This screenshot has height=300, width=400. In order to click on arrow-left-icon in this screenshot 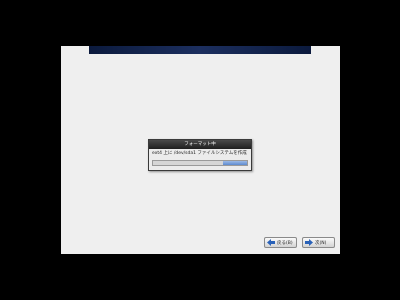, I will do `click(271, 242)`.